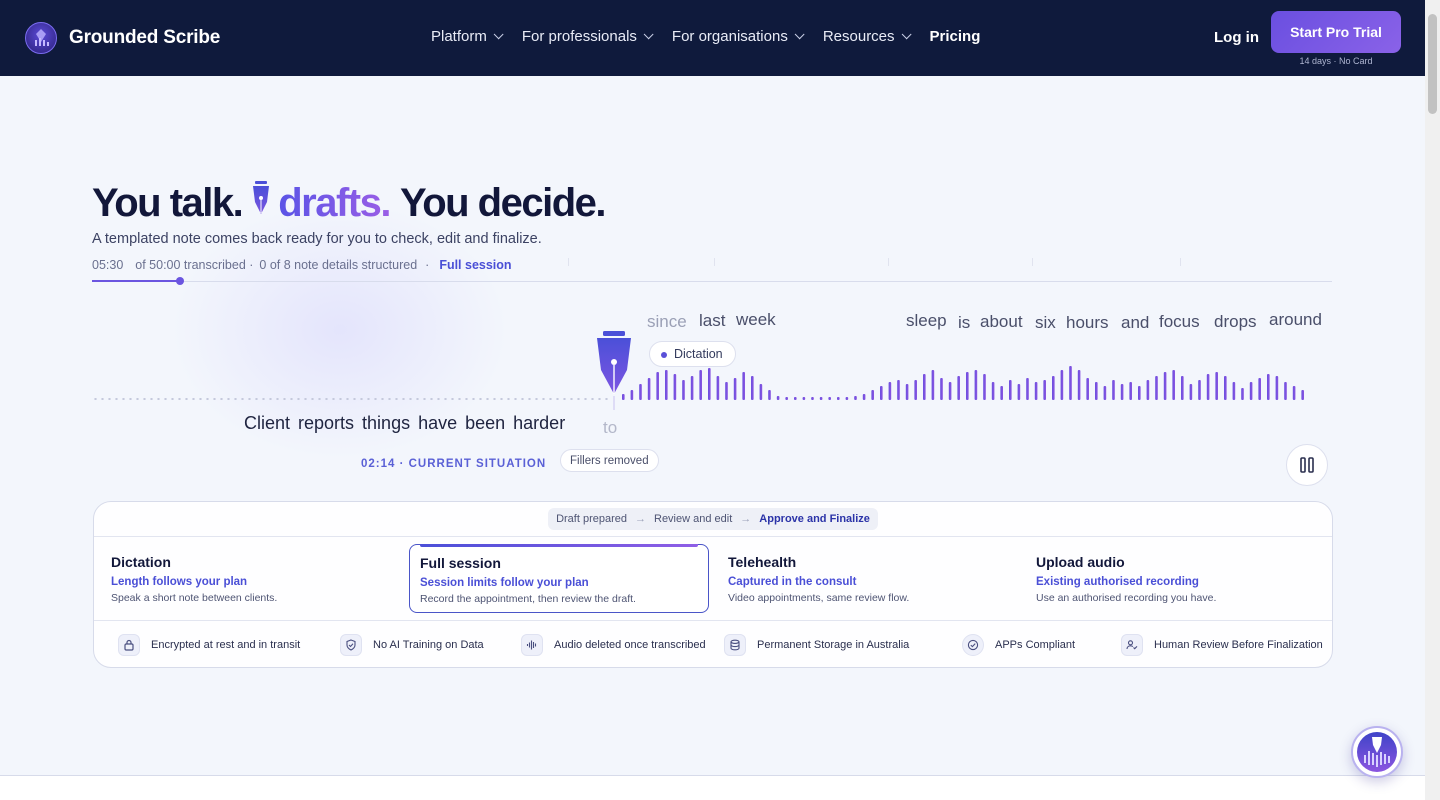 This screenshot has width=1440, height=800. I want to click on progress-handle, so click(180, 281).